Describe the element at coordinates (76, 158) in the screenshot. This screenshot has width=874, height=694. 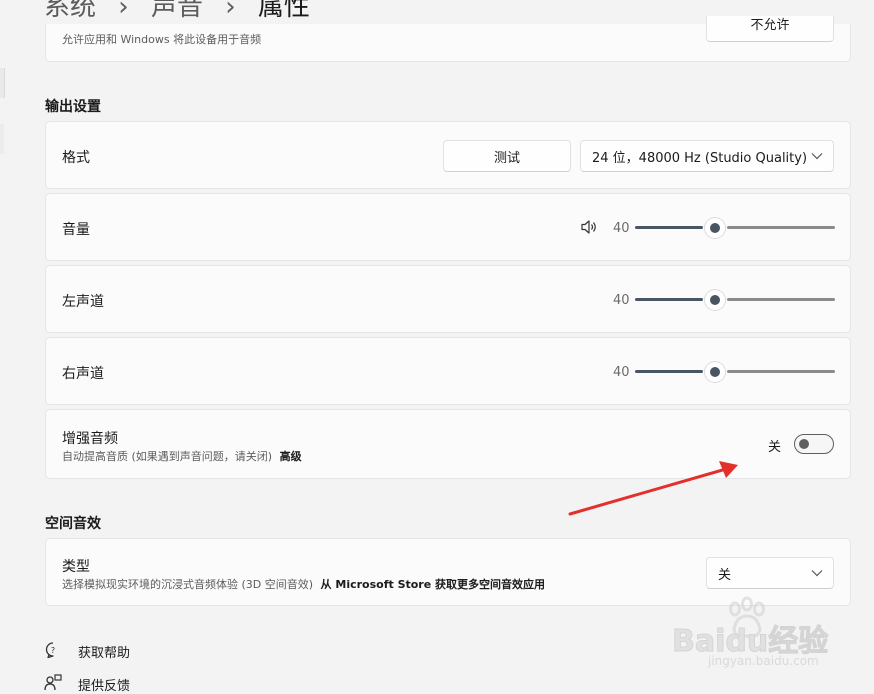
I see `format-label: 格式` at that location.